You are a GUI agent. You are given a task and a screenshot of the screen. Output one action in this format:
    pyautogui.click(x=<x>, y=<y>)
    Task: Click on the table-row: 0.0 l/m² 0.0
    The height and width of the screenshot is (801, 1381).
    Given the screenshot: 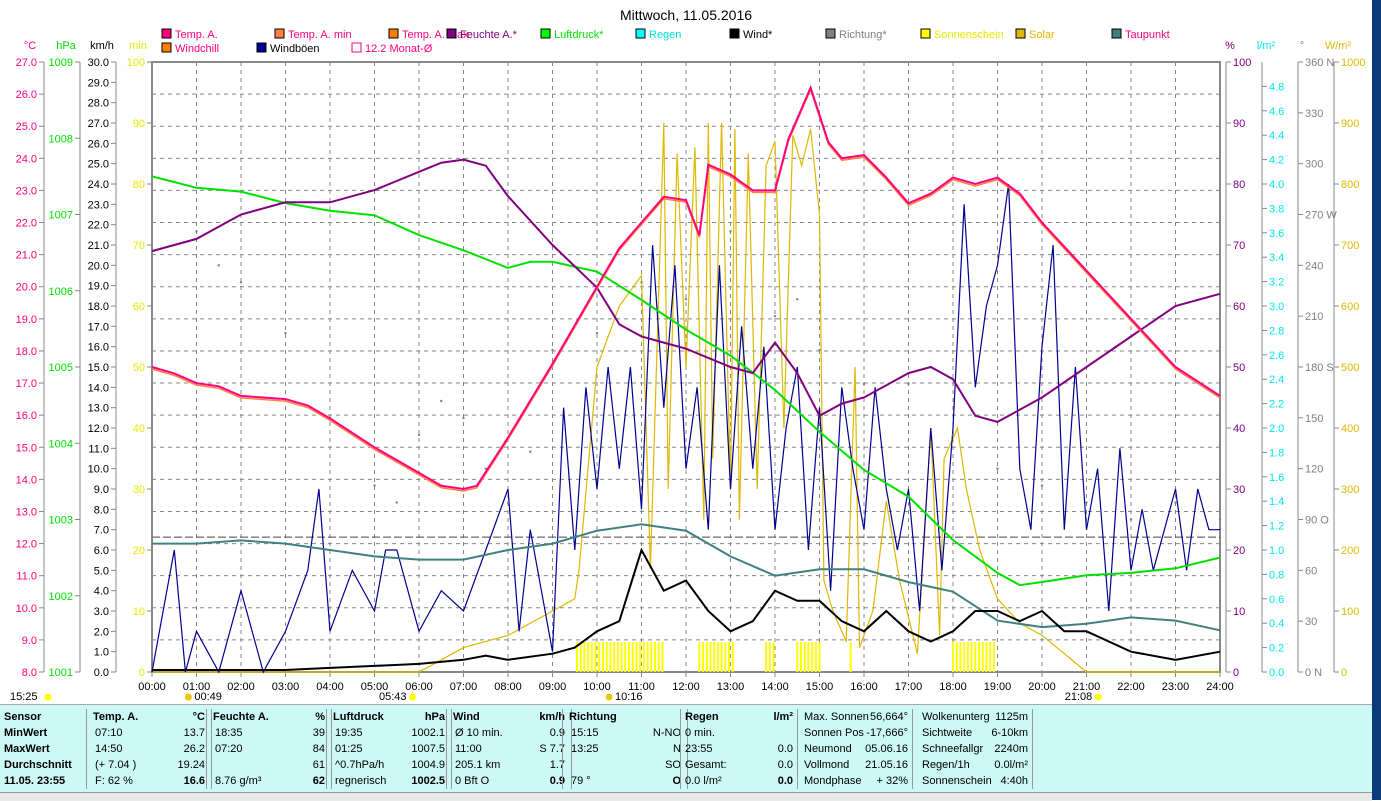 What is the action you would take?
    pyautogui.click(x=741, y=781)
    